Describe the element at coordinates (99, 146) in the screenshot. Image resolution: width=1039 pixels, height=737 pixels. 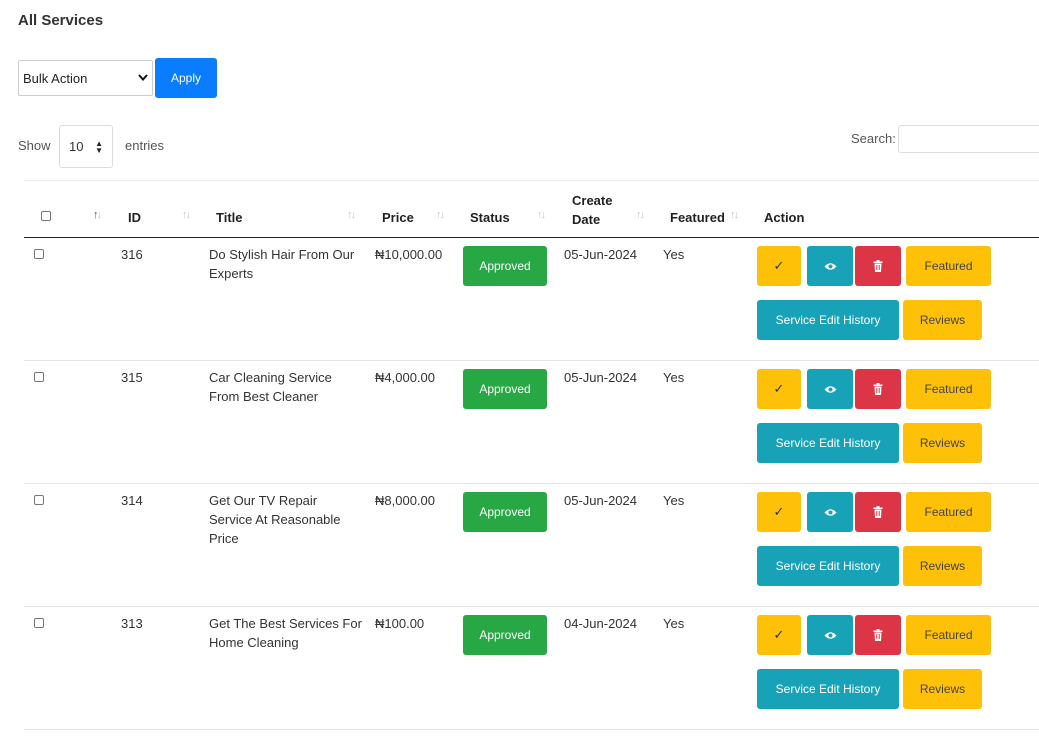
I see `updown-icon: ▲ ▼` at that location.